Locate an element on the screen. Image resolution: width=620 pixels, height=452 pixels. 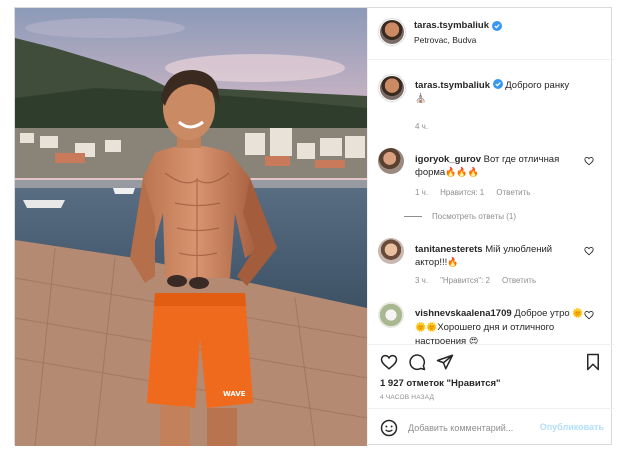
comment-likes: "Нравится": 2 is located at coordinates (465, 280).